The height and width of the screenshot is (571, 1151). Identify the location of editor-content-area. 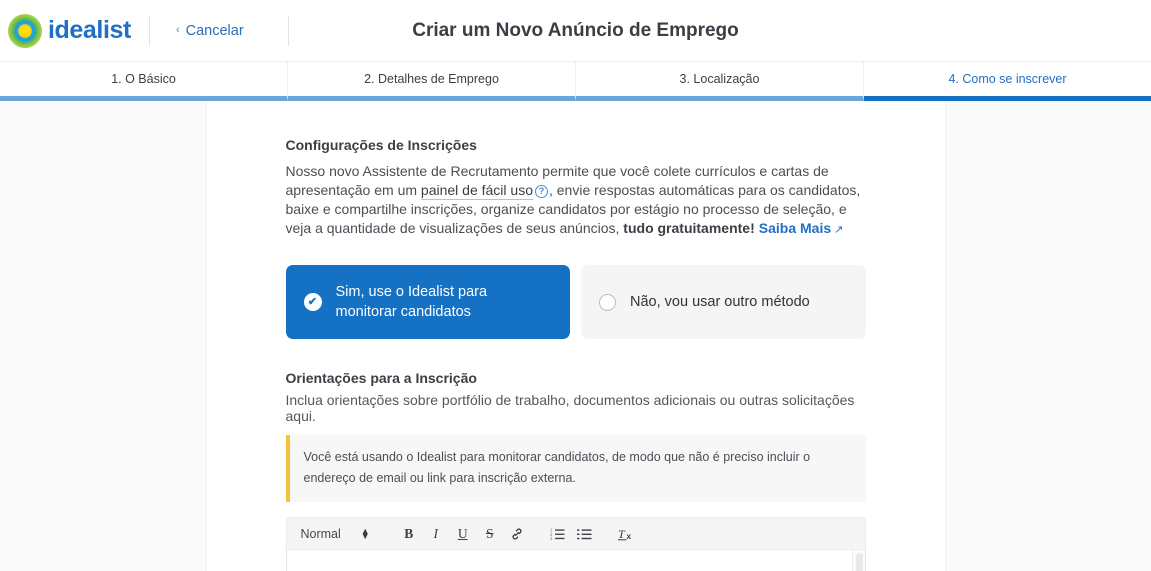
(575, 560).